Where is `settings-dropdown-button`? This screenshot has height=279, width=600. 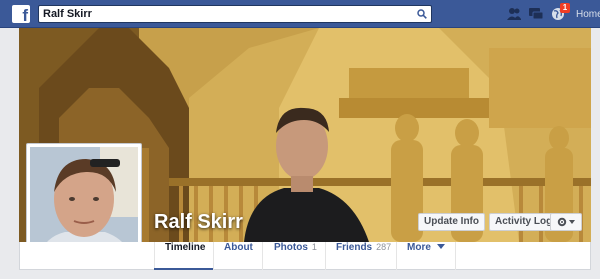 settings-dropdown-button is located at coordinates (566, 222).